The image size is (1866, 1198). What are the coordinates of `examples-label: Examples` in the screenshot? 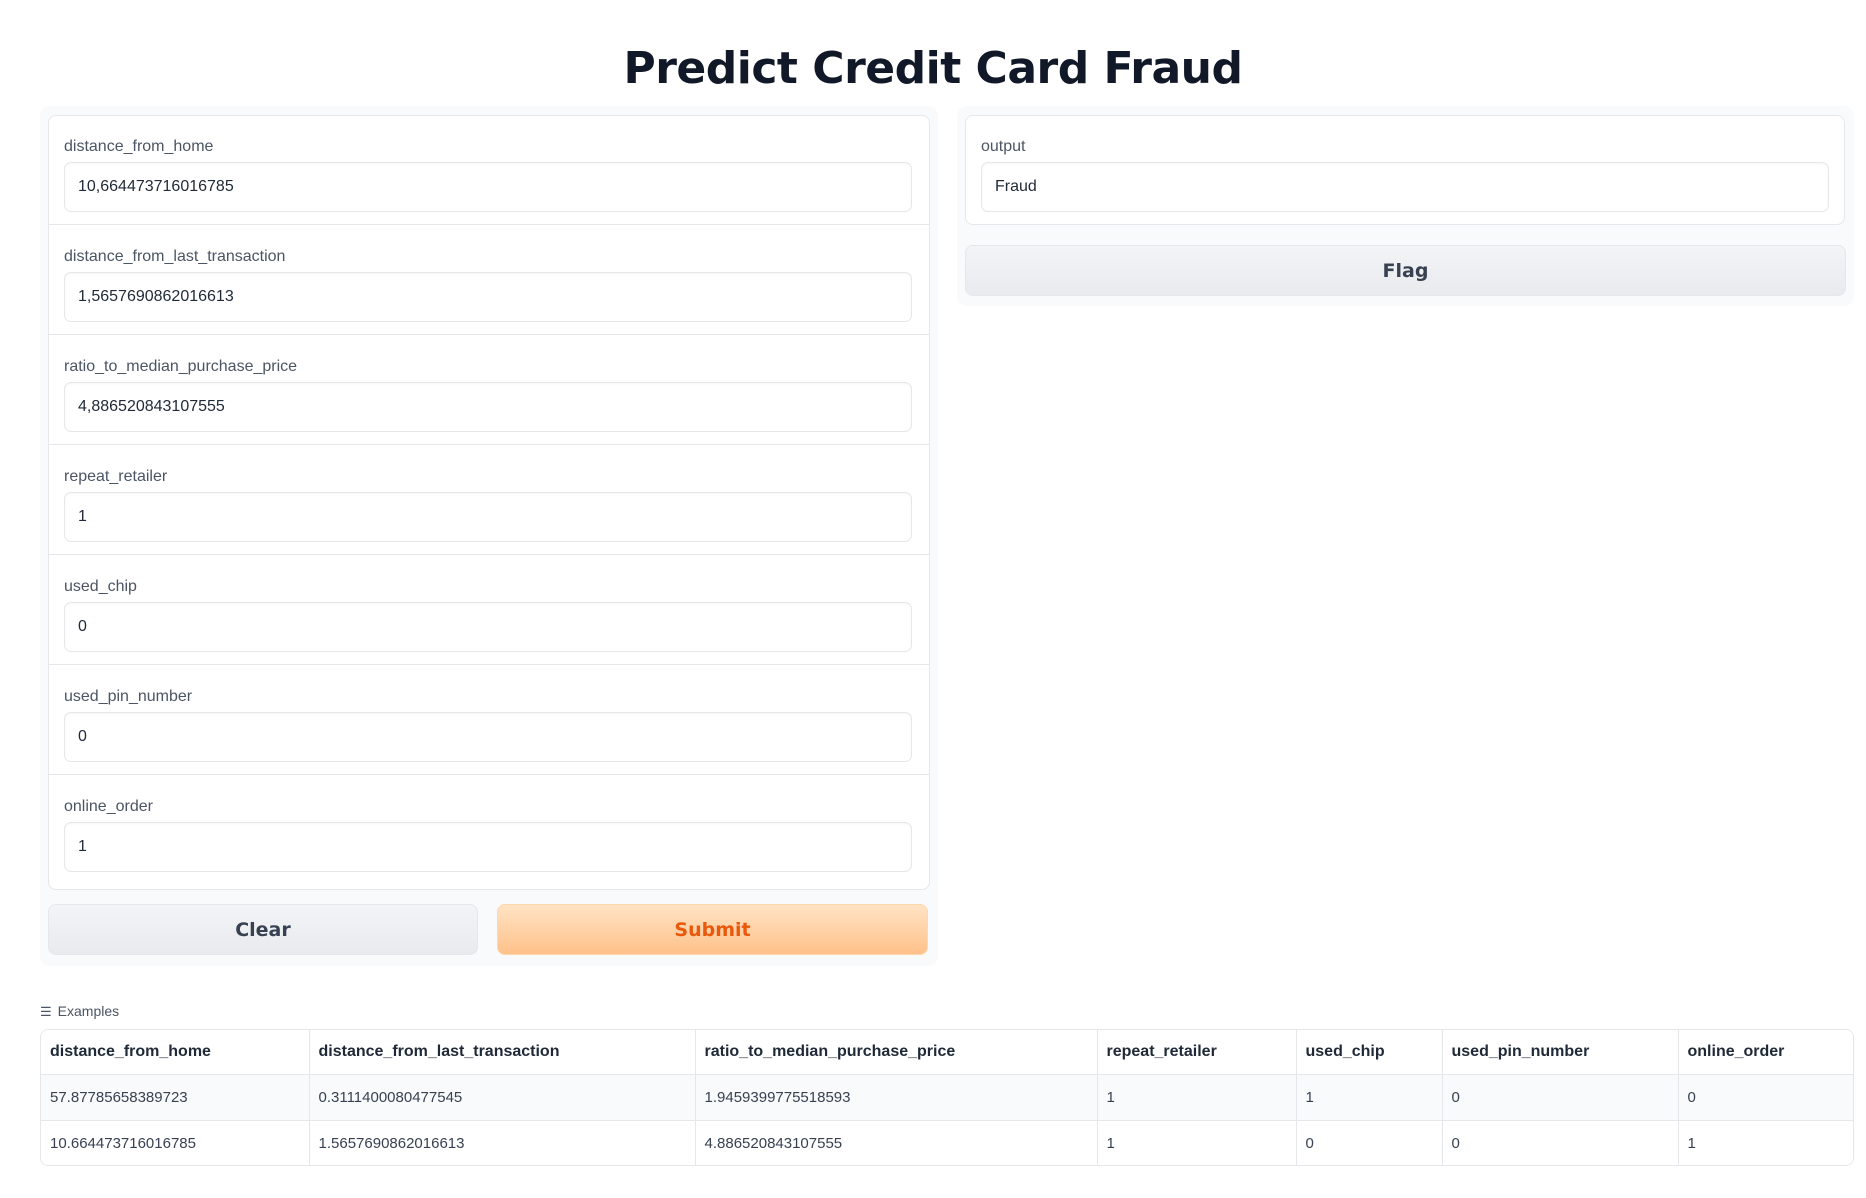 It's located at (88, 1011).